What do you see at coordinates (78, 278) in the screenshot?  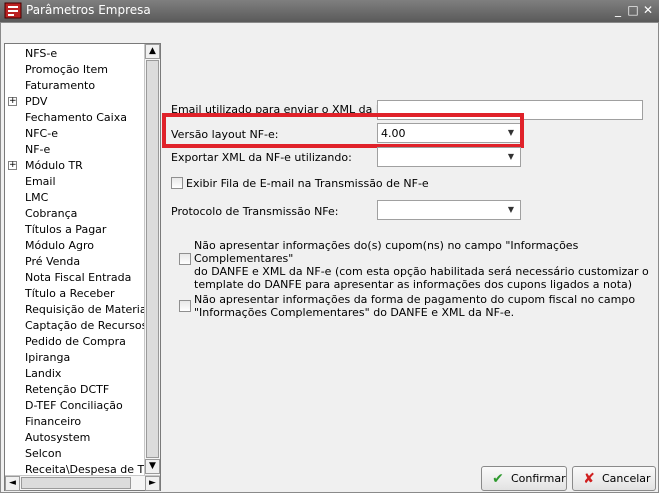 I see `tree-item: Nota Fiscal Entrada` at bounding box center [78, 278].